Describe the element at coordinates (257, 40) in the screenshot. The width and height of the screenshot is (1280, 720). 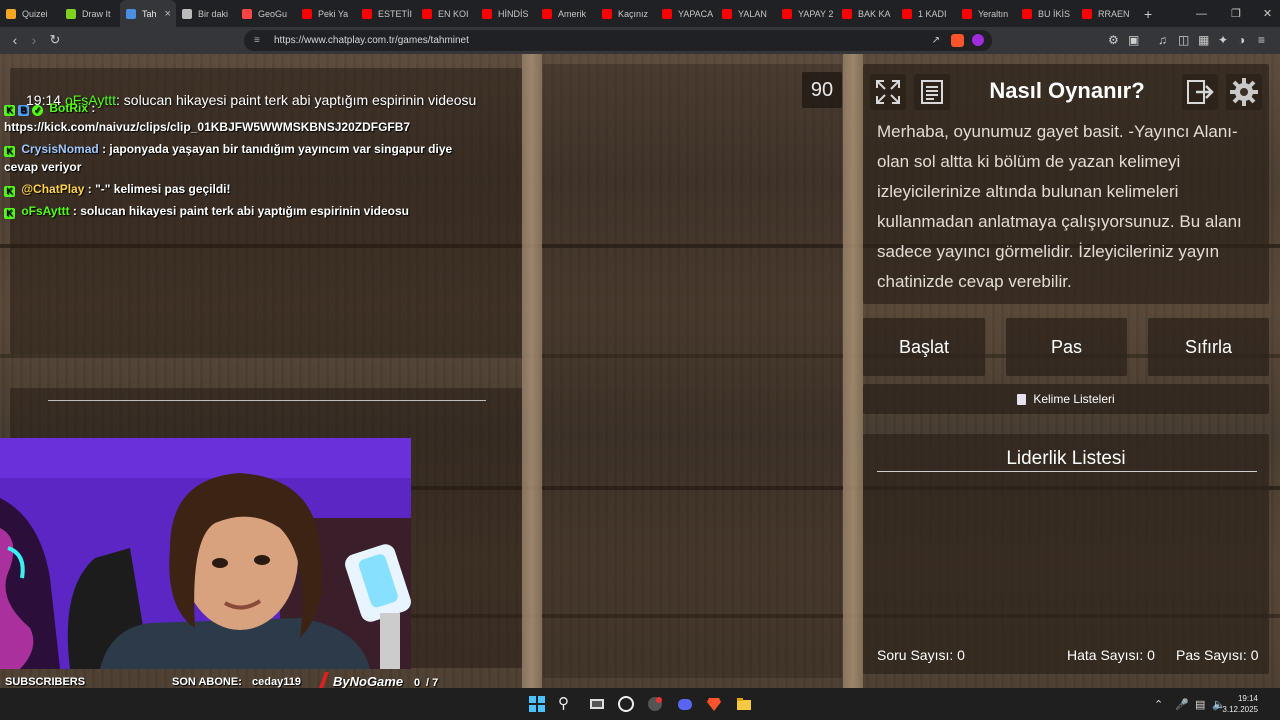
I see `site-info-icon: ≡` at that location.